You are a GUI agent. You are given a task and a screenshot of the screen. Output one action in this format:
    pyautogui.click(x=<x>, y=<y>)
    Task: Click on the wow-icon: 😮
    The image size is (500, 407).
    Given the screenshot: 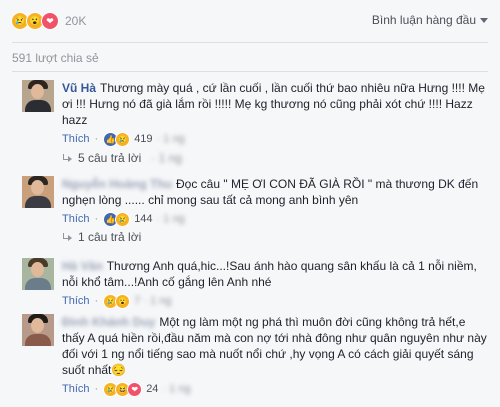 What is the action you would take?
    pyautogui.click(x=123, y=301)
    